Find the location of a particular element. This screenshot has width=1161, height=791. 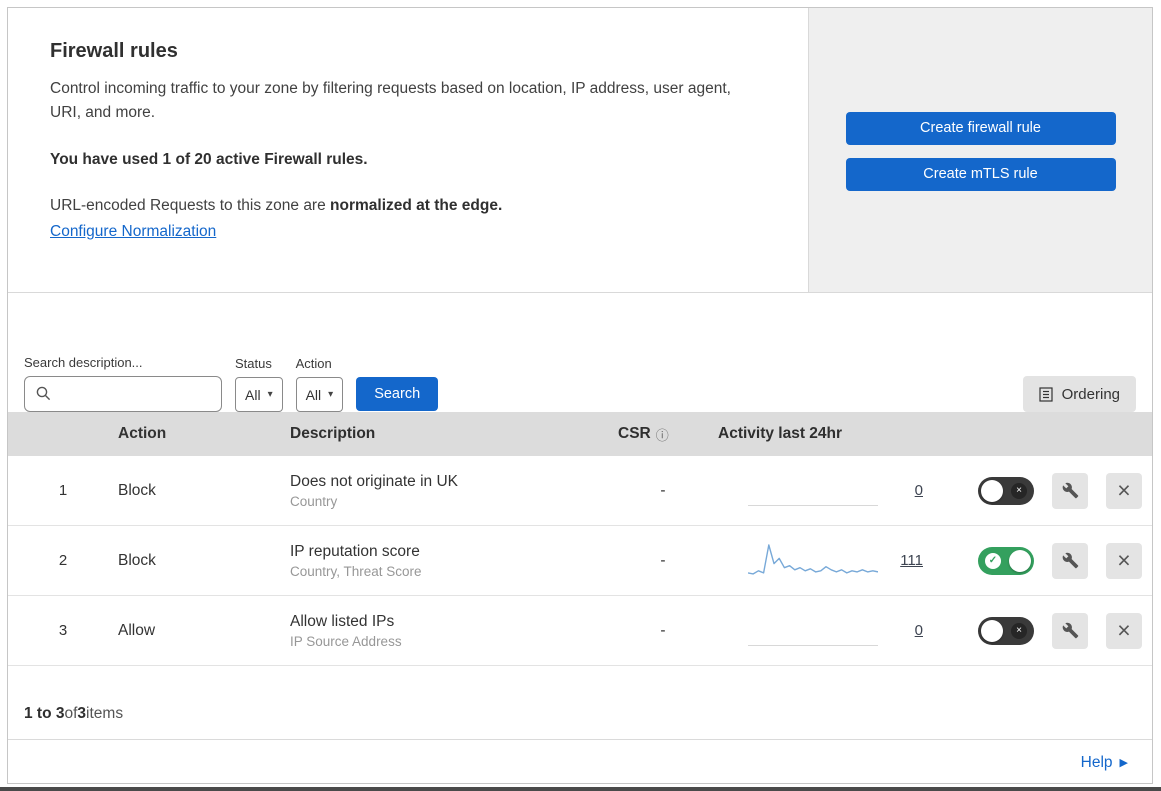

csr-column-header: CSR ⓘ is located at coordinates (663, 434).